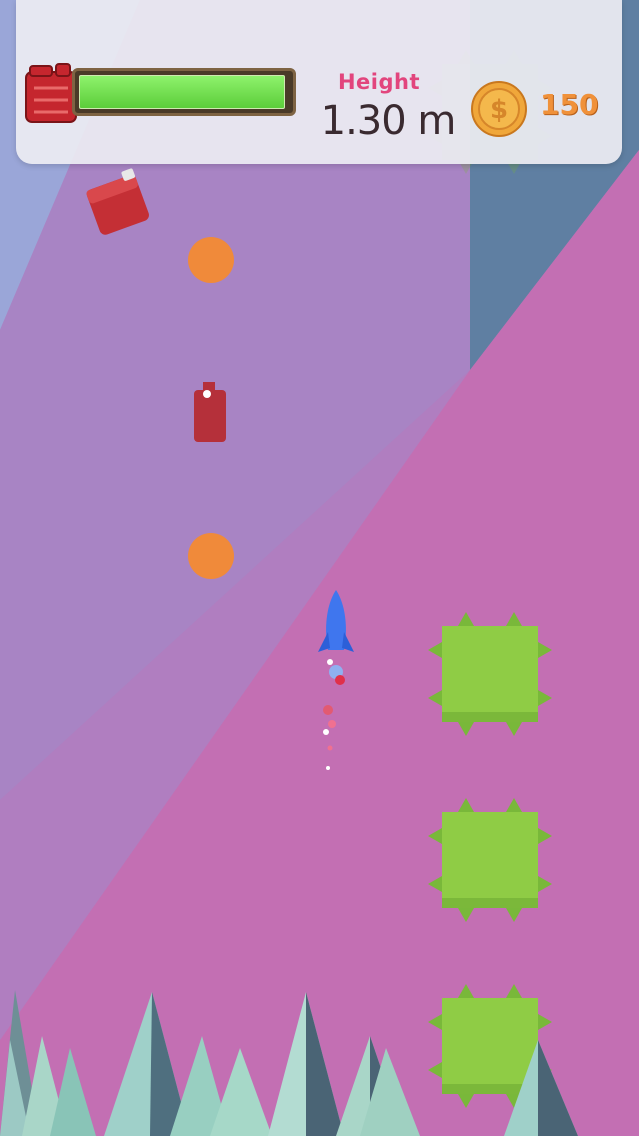  What do you see at coordinates (210, 412) in the screenshot?
I see `fuel-can-pickup` at bounding box center [210, 412].